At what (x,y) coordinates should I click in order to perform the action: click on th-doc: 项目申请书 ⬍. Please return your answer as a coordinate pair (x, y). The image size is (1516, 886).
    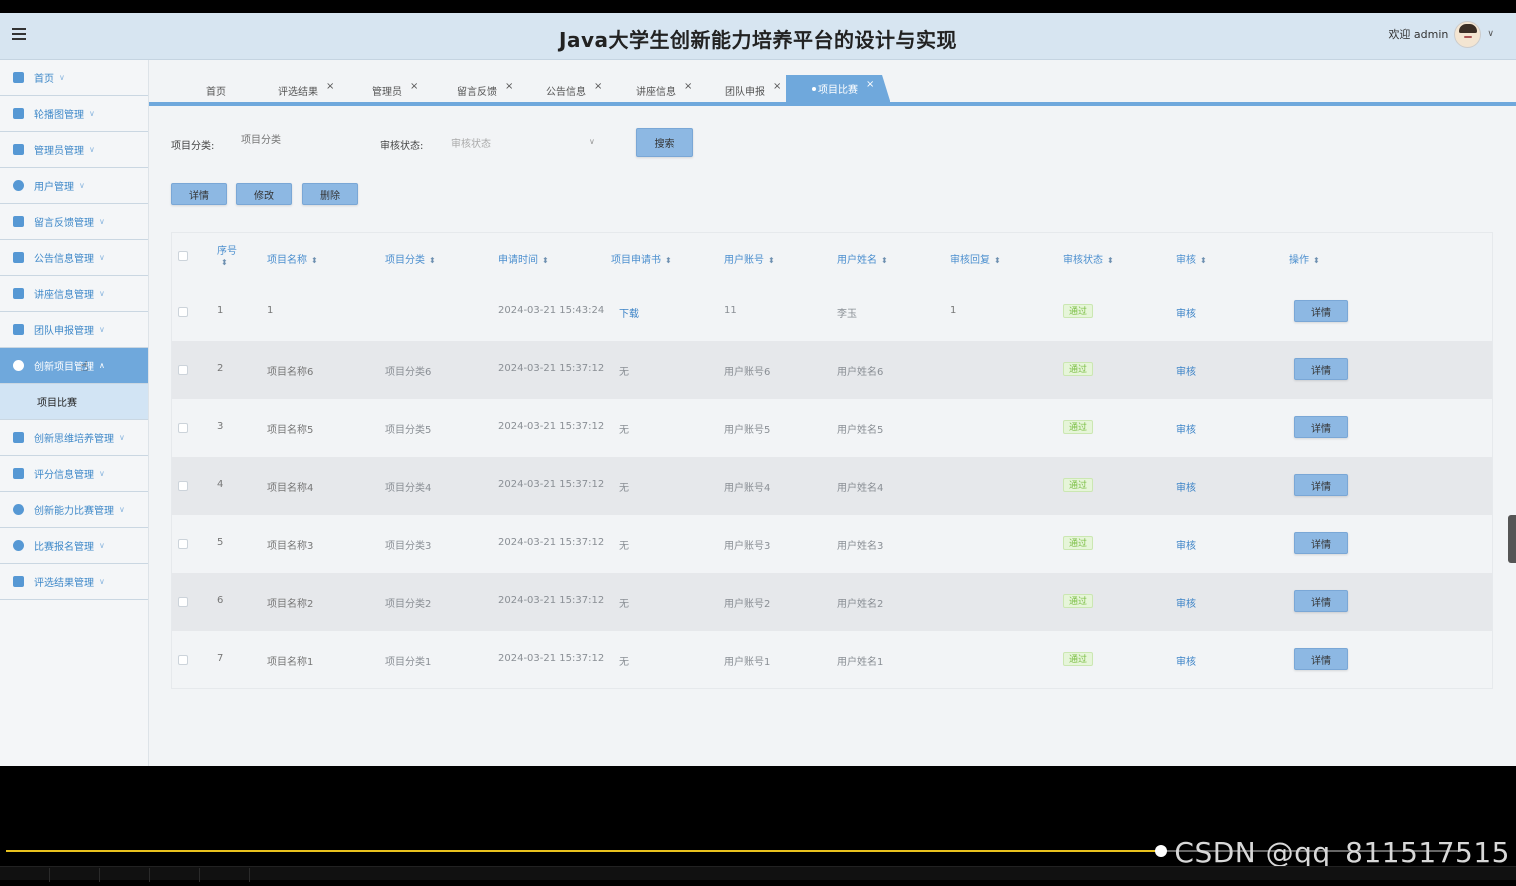
    Looking at the image, I should click on (641, 258).